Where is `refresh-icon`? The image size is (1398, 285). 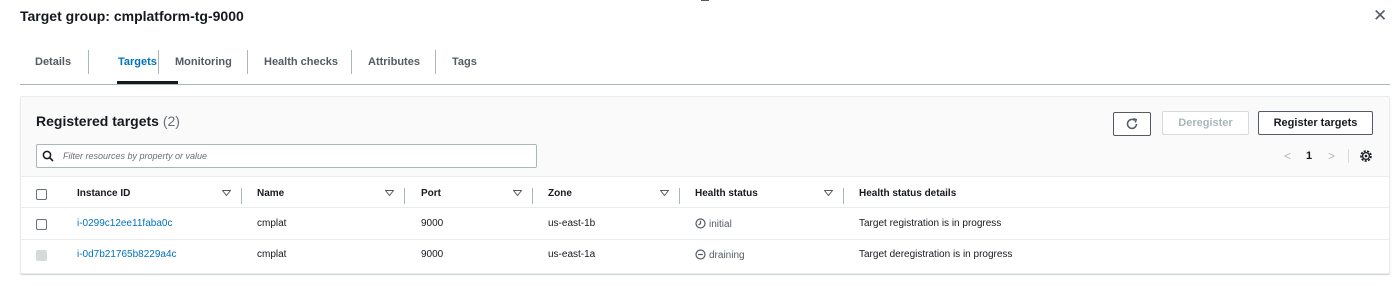
refresh-icon is located at coordinates (1132, 123).